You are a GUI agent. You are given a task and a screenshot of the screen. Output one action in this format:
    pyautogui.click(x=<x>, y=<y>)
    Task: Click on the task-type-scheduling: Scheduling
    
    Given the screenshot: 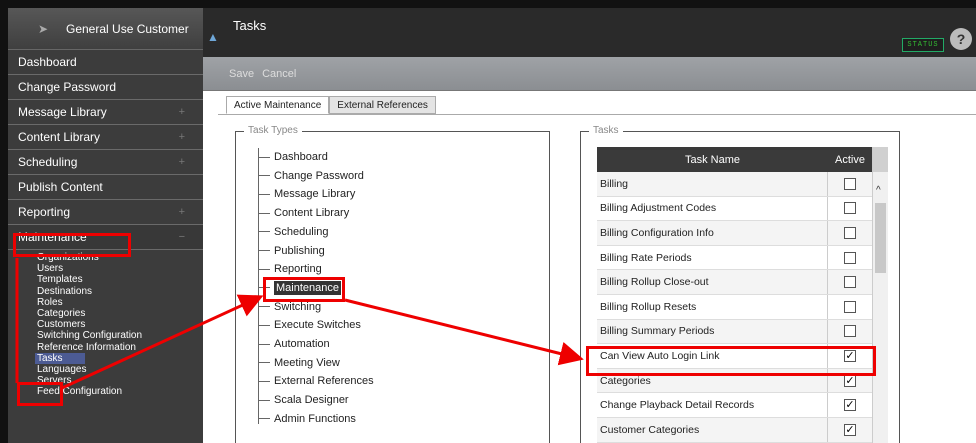 What is the action you would take?
    pyautogui.click(x=293, y=232)
    